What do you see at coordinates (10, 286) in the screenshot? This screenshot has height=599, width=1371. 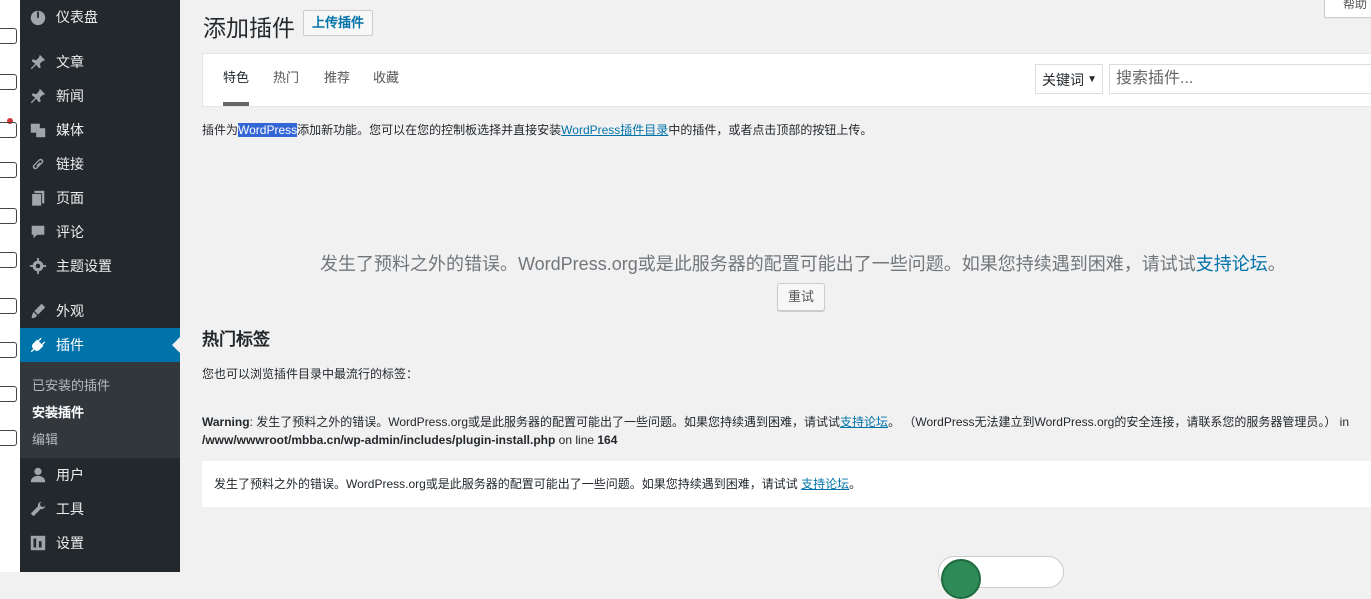 I see `left-app-strip` at bounding box center [10, 286].